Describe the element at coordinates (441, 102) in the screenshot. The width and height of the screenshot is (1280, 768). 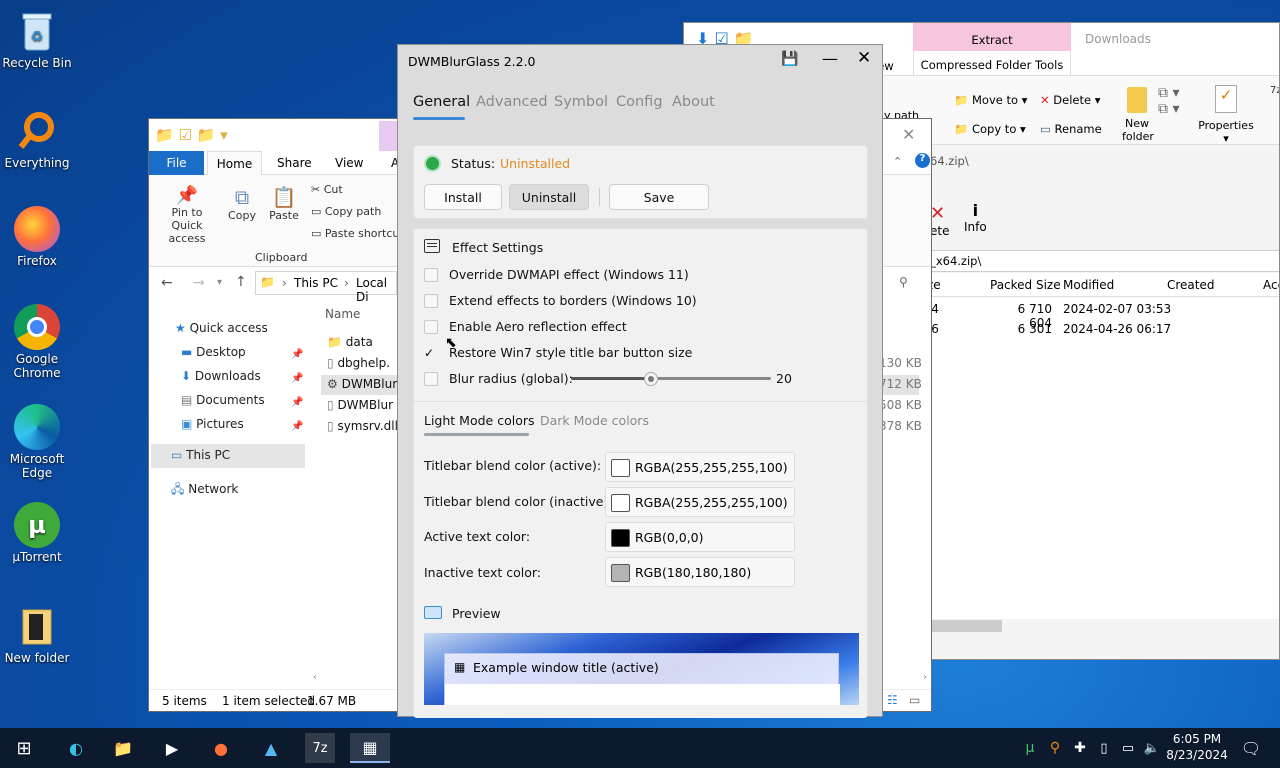
I see `tab-general: General` at that location.